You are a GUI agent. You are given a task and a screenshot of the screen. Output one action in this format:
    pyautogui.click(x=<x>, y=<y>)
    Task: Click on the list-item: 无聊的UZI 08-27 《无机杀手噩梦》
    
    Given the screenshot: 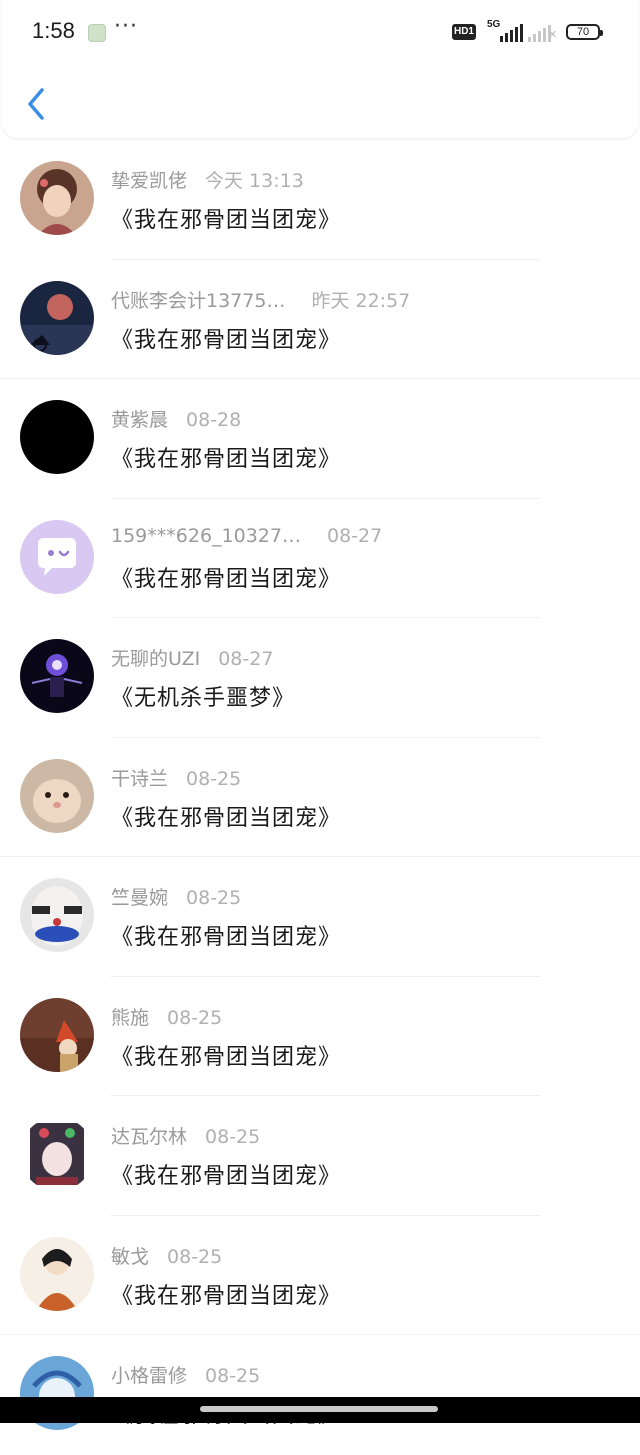 What is the action you would take?
    pyautogui.click(x=320, y=678)
    